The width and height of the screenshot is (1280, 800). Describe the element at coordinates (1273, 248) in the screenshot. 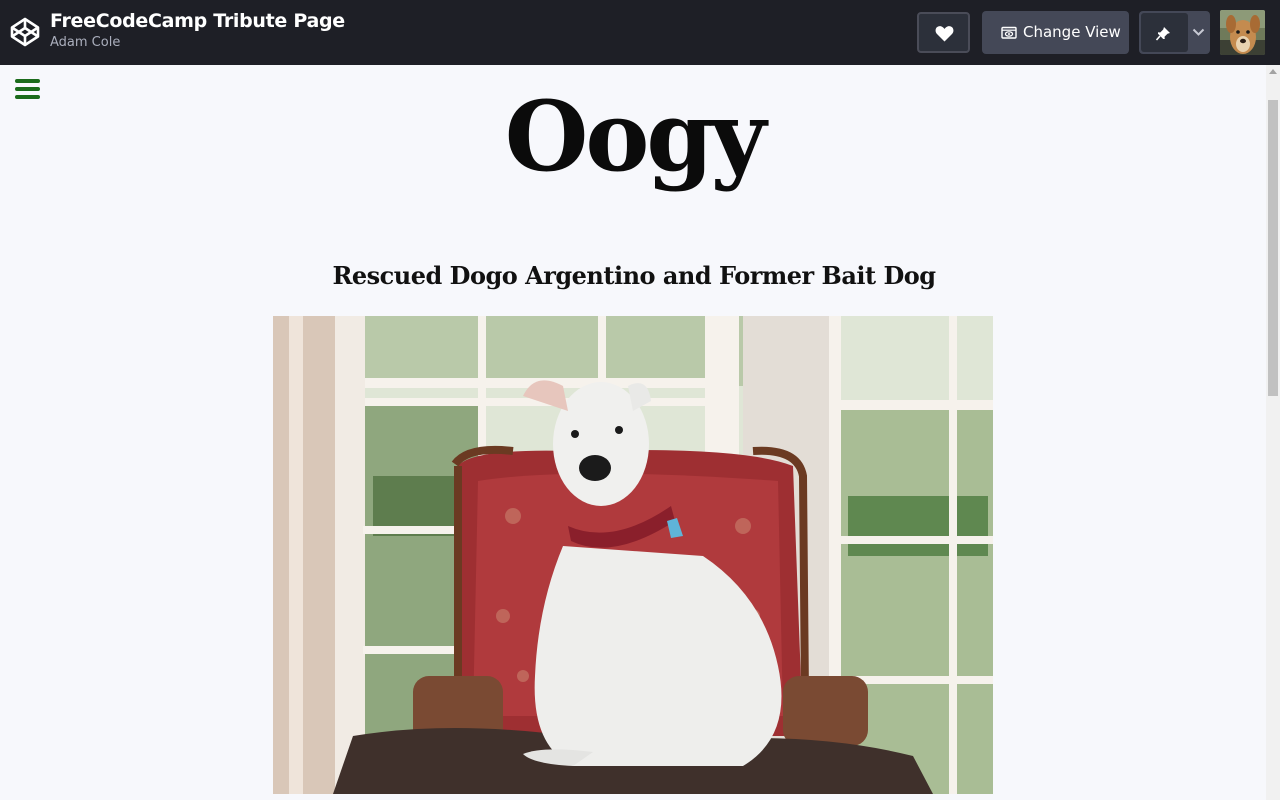

I see `scroll-thumb` at that location.